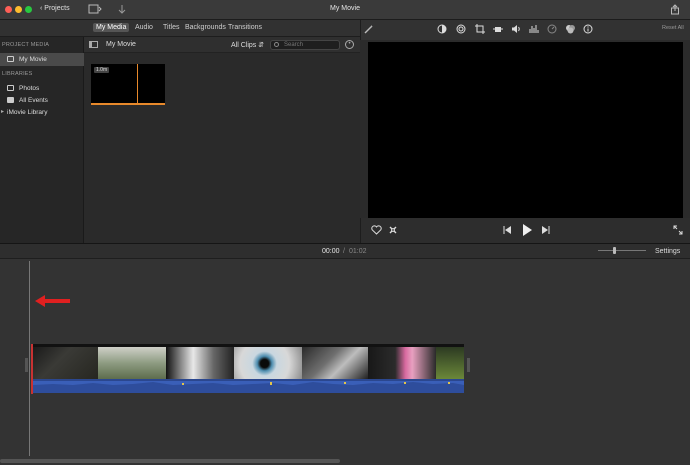 The height and width of the screenshot is (465, 690). Describe the element at coordinates (498, 29) in the screenshot. I see `stabilization-icon` at that location.